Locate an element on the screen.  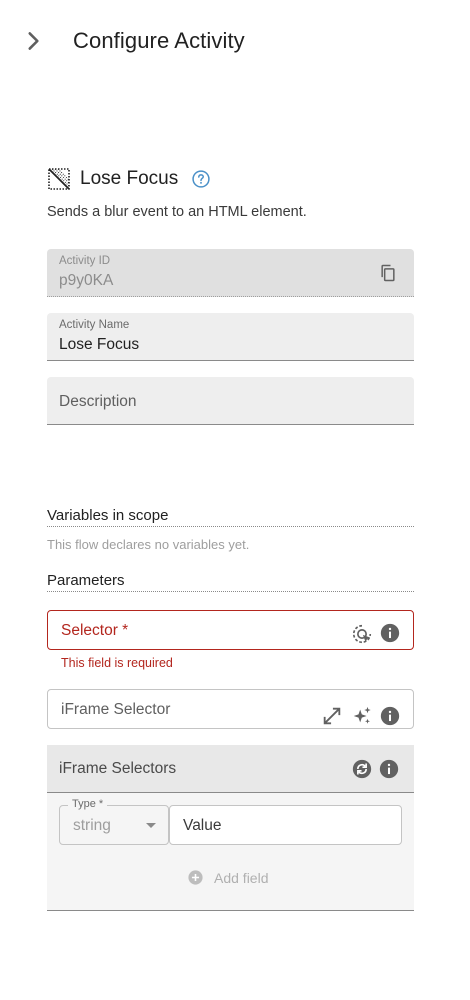
activity-title: Lose Focus is located at coordinates (129, 178).